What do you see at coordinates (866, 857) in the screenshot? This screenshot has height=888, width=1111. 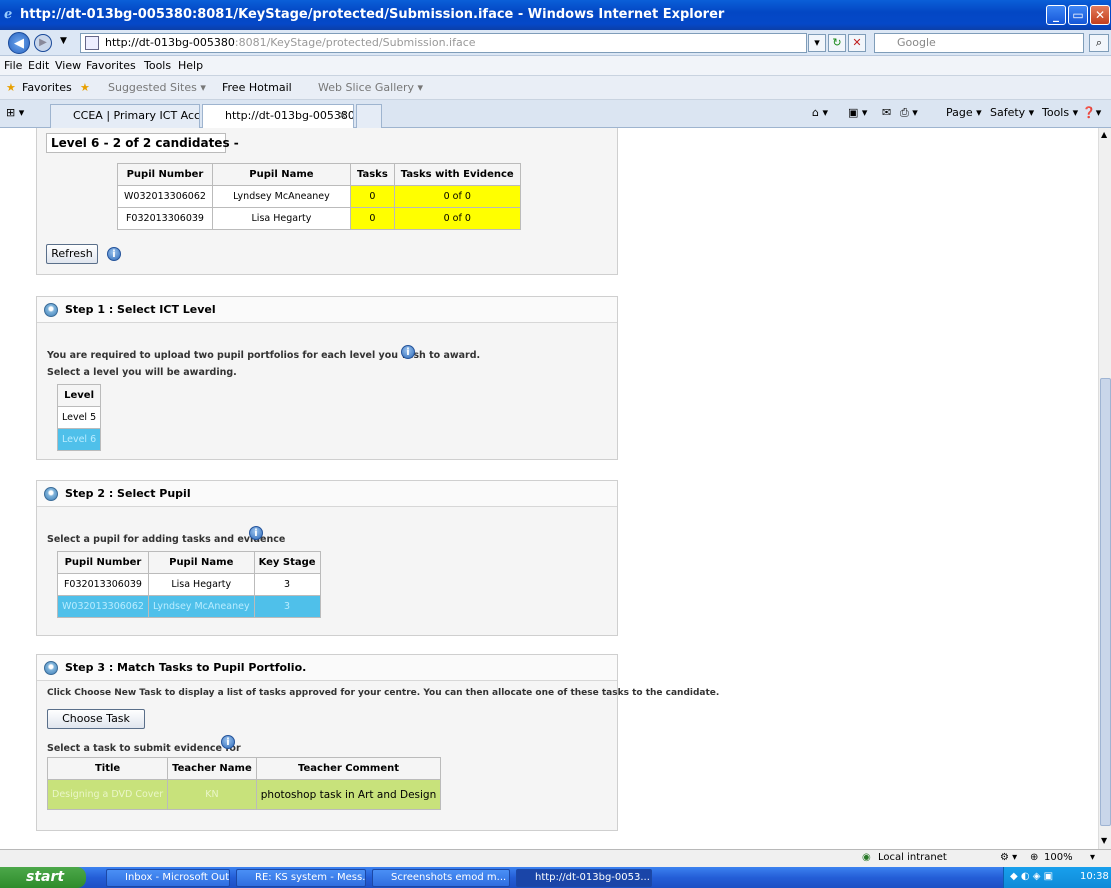 I see `intranet-icon: ◉` at bounding box center [866, 857].